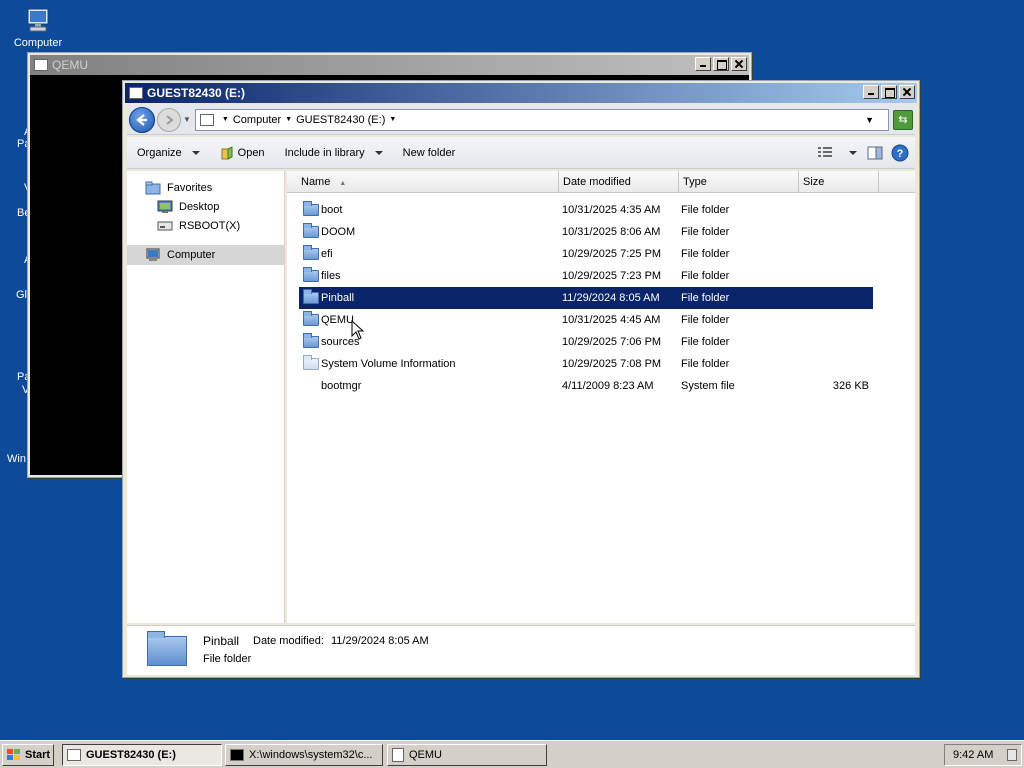  What do you see at coordinates (467, 755) in the screenshot?
I see `taskbar-item-qemu: QEMU` at bounding box center [467, 755].